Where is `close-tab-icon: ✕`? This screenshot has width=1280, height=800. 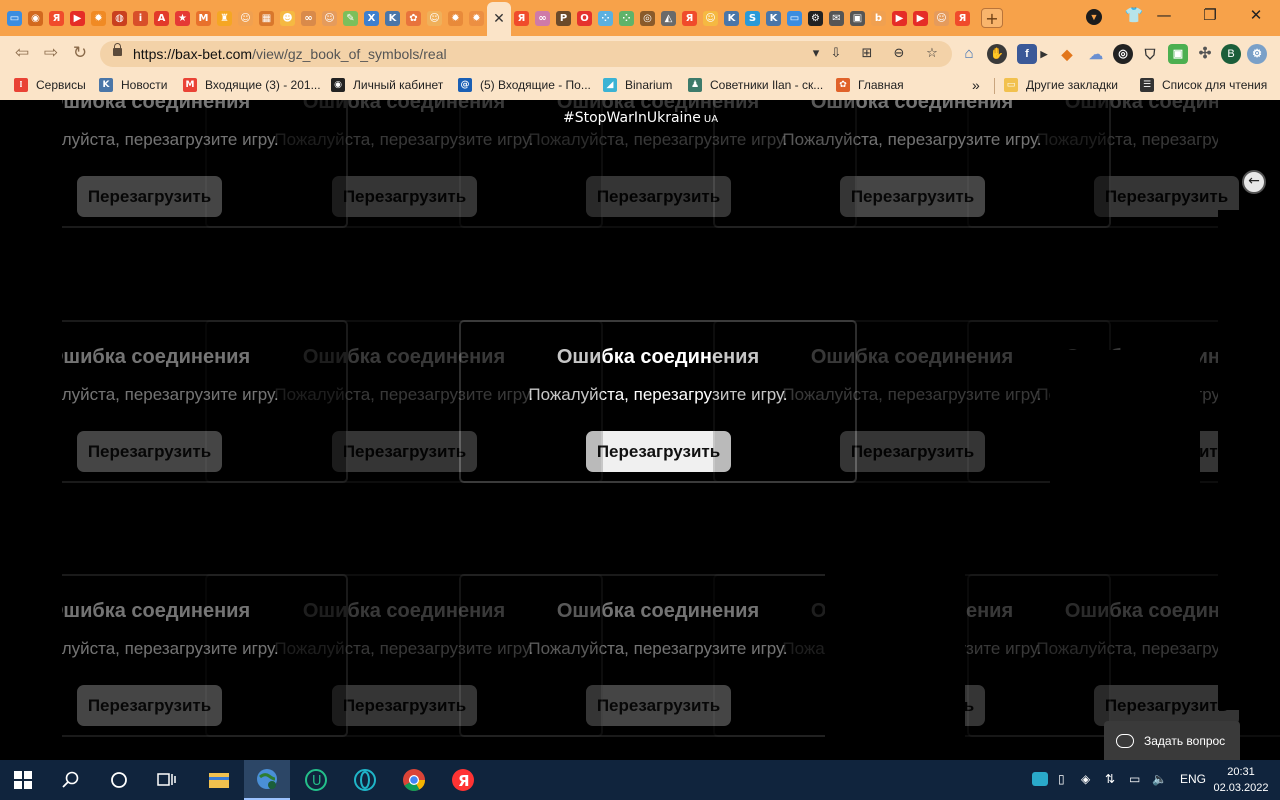
close-tab-icon: ✕ is located at coordinates (499, 19).